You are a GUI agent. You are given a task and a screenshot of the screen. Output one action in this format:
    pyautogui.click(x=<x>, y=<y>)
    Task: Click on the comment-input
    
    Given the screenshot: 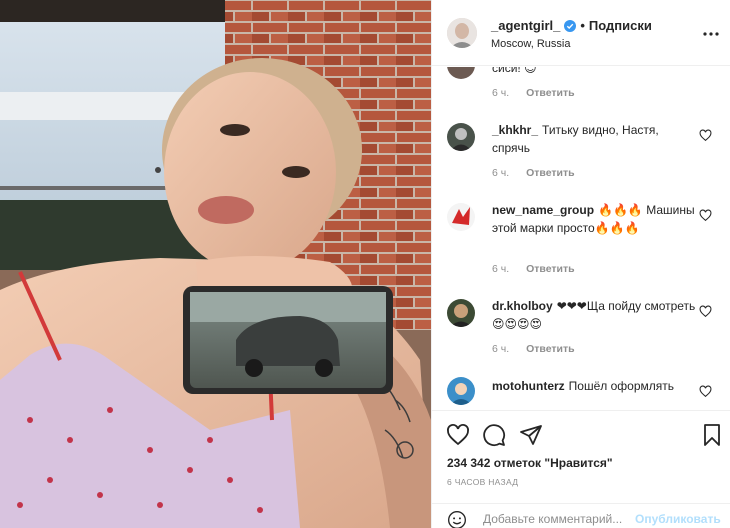 What is the action you would take?
    pyautogui.click(x=563, y=519)
    